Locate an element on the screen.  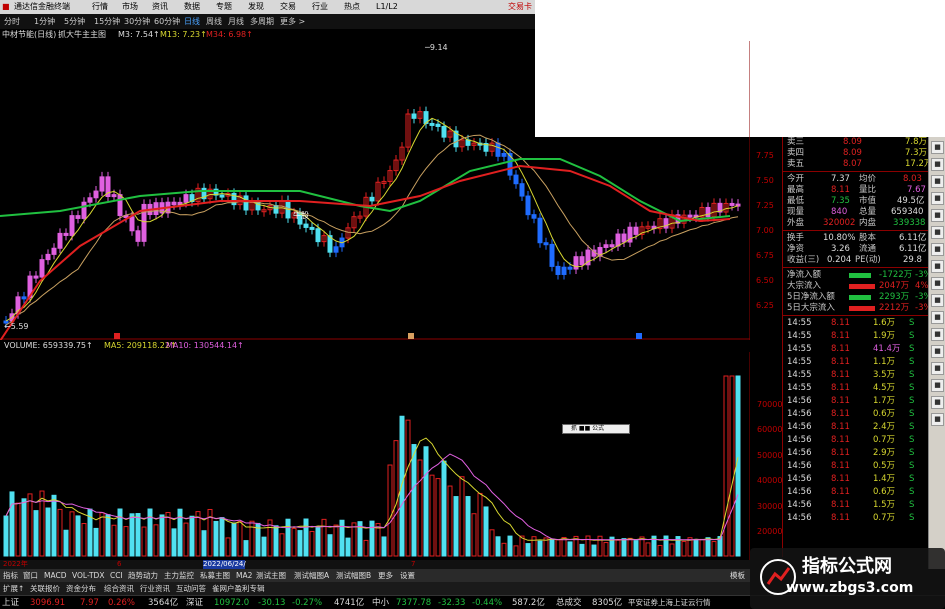
index-label: 上证 is located at coordinates (10, 602).